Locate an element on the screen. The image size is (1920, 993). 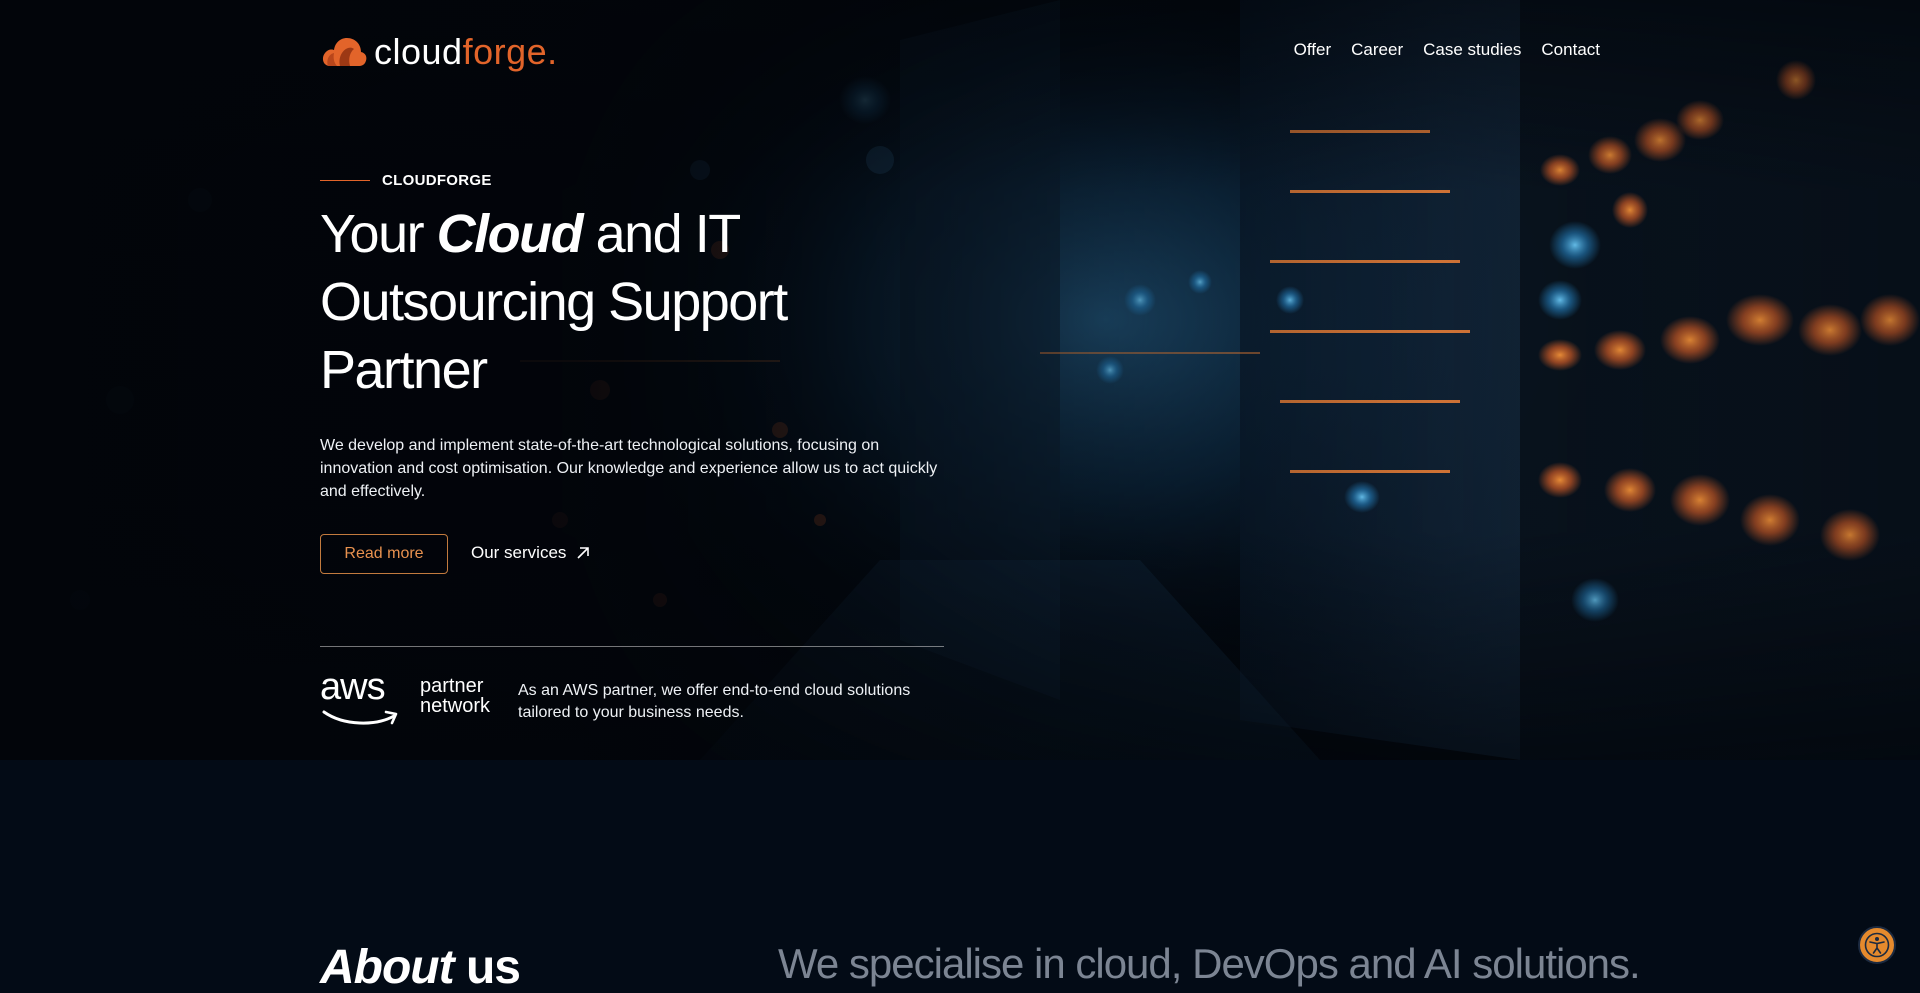
hero-divider is located at coordinates (632, 646).